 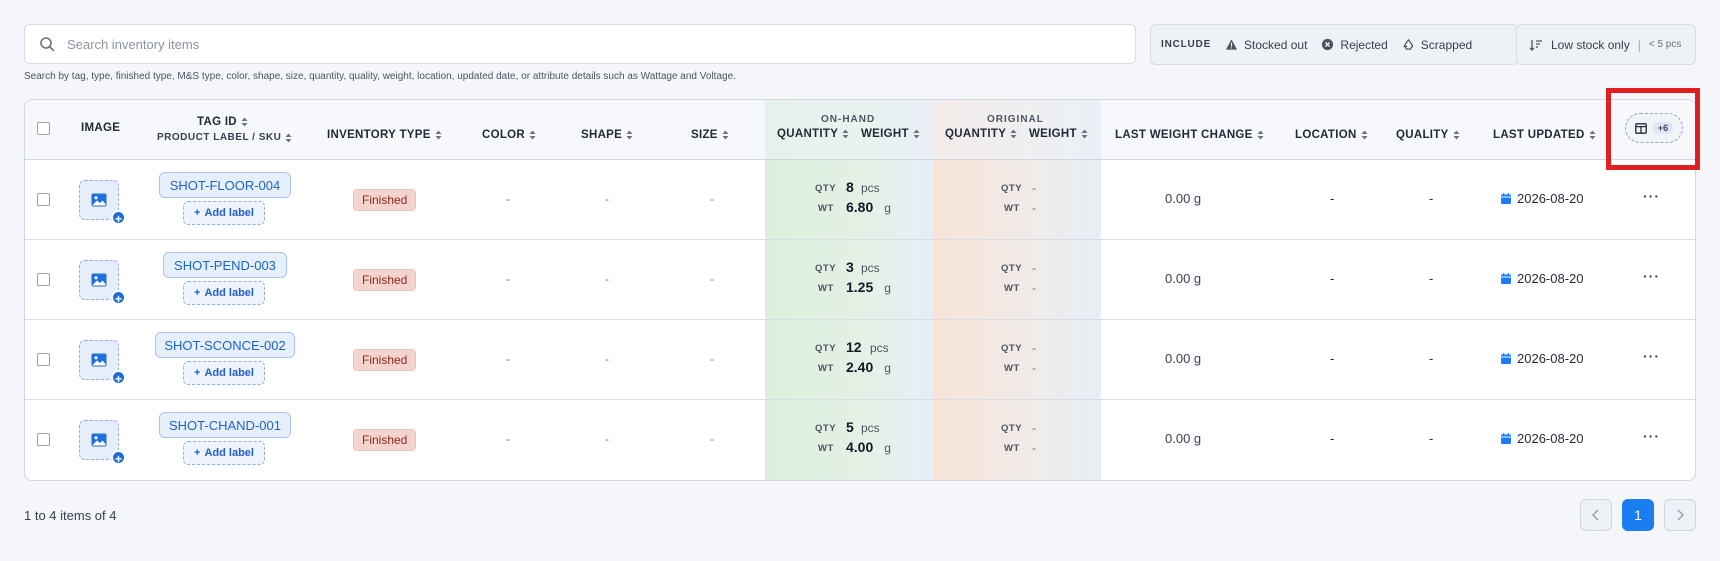 What do you see at coordinates (225, 425) in the screenshot?
I see `tag-id-chip: SHOT-CHAND-001` at bounding box center [225, 425].